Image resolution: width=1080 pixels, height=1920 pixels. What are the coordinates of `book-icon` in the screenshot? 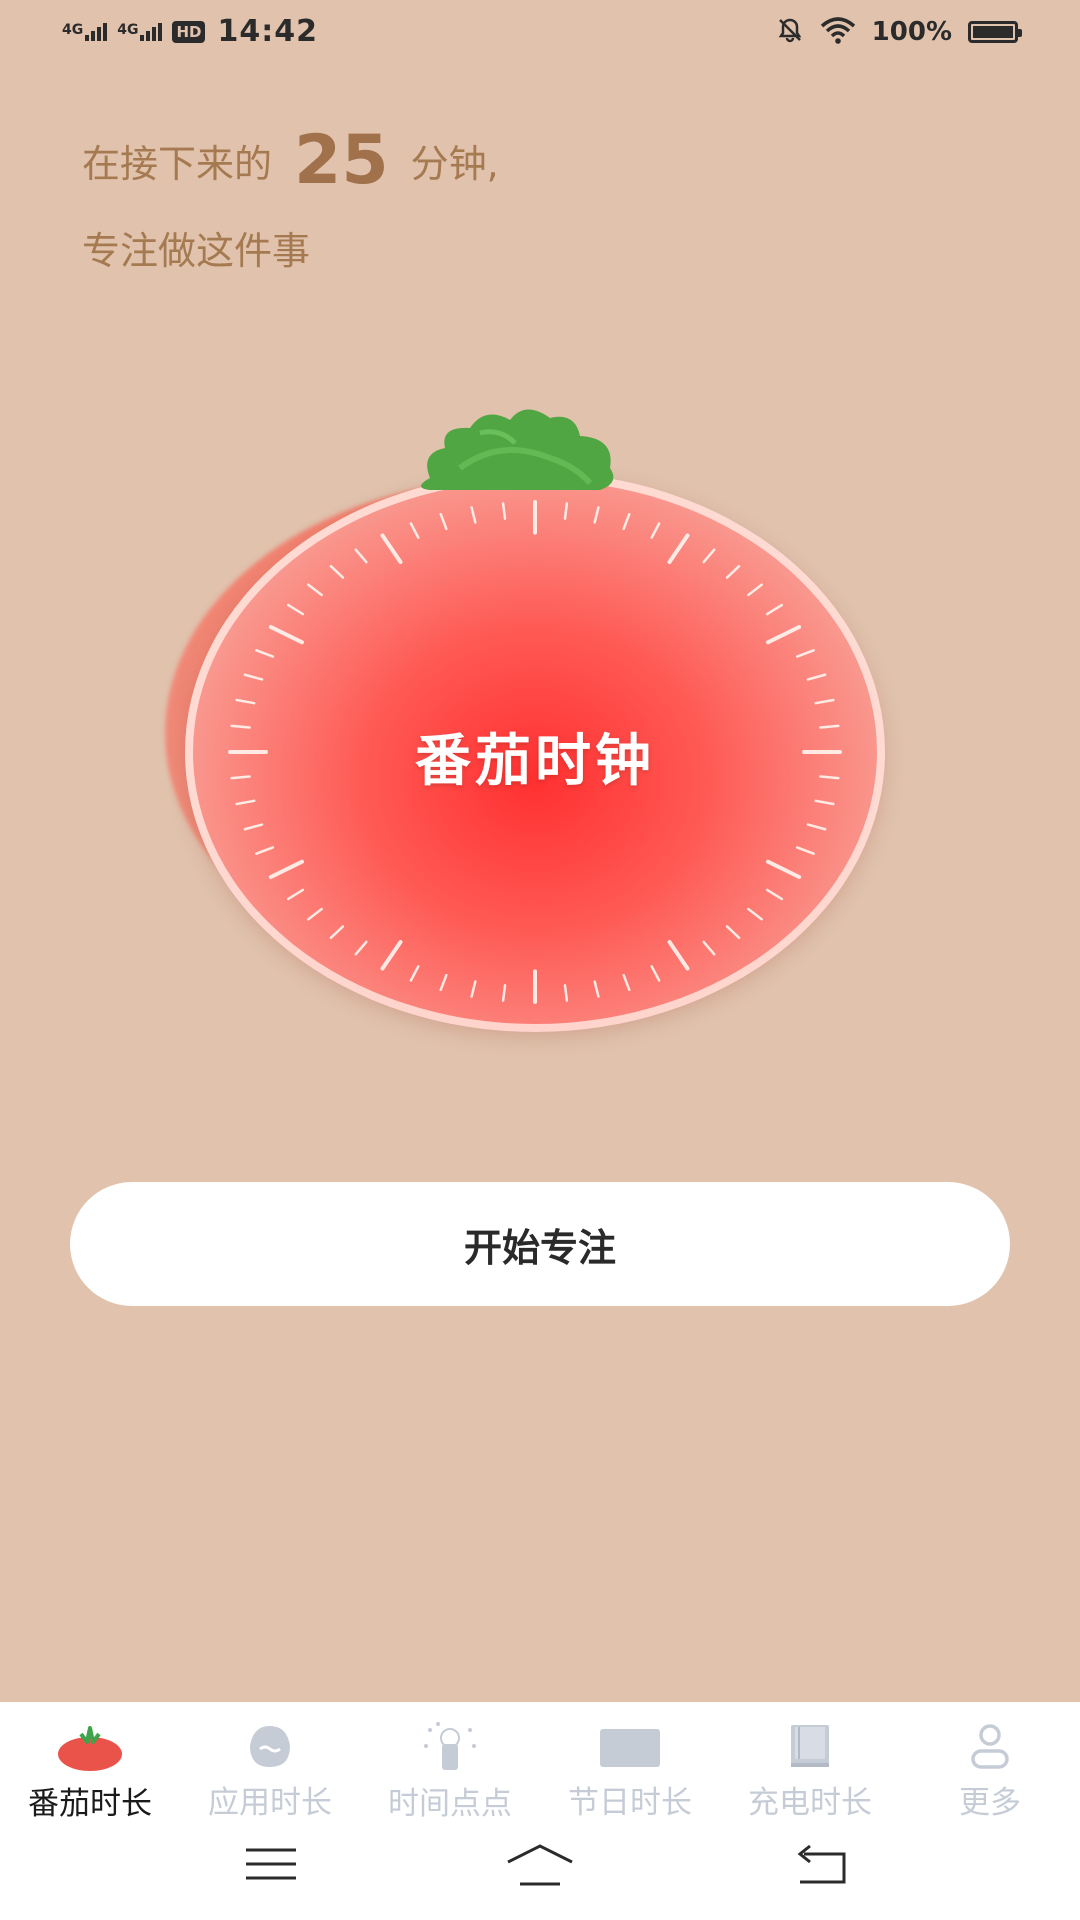 It's located at (810, 1745).